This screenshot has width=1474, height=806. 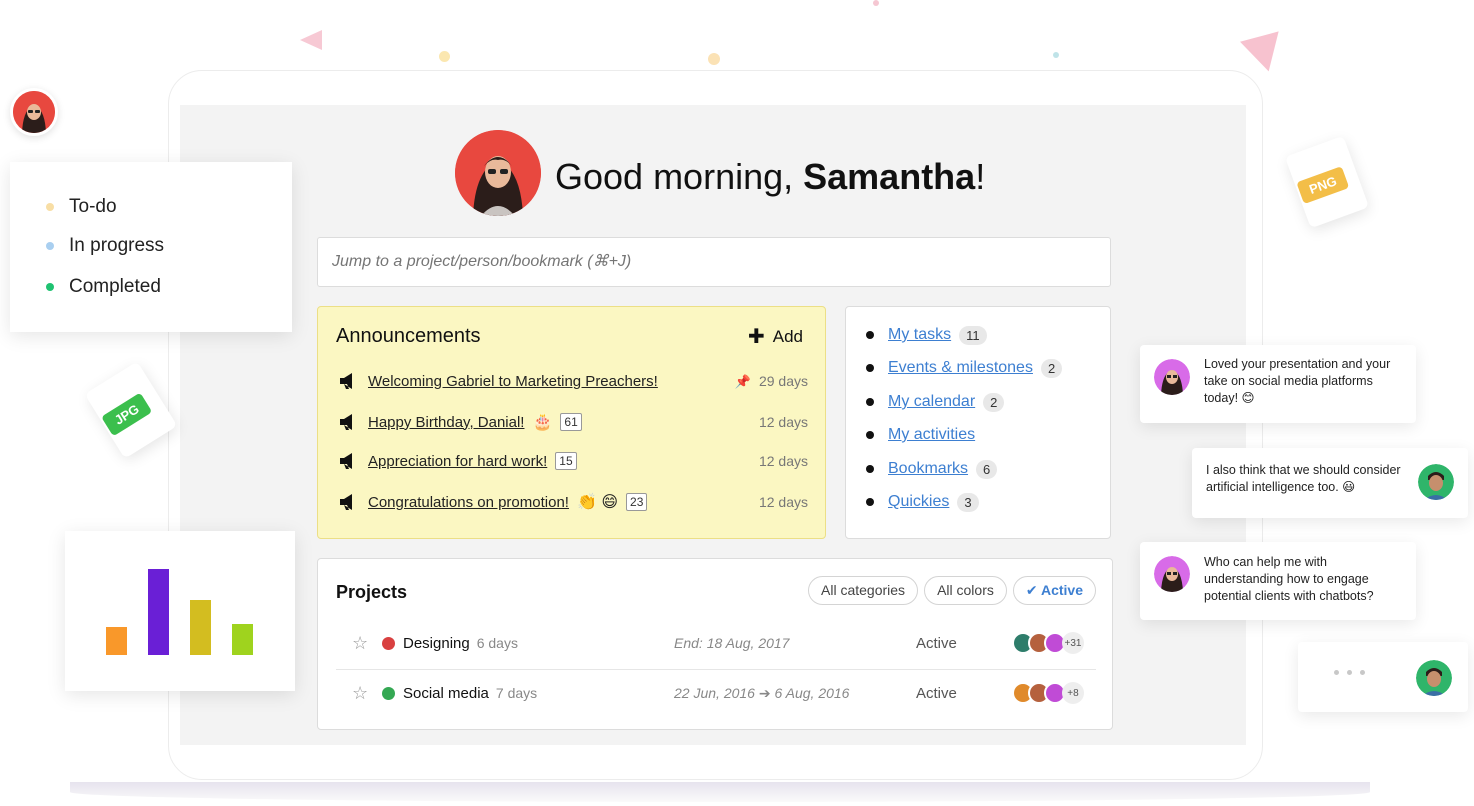 I want to click on more-members-count: +31, so click(x=1073, y=643).